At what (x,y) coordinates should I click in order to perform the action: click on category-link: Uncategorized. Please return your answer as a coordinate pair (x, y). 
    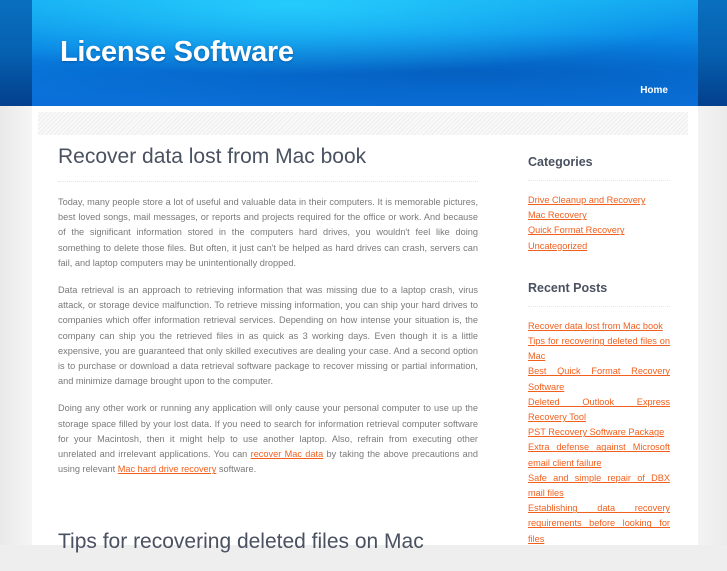
    Looking at the image, I should click on (557, 246).